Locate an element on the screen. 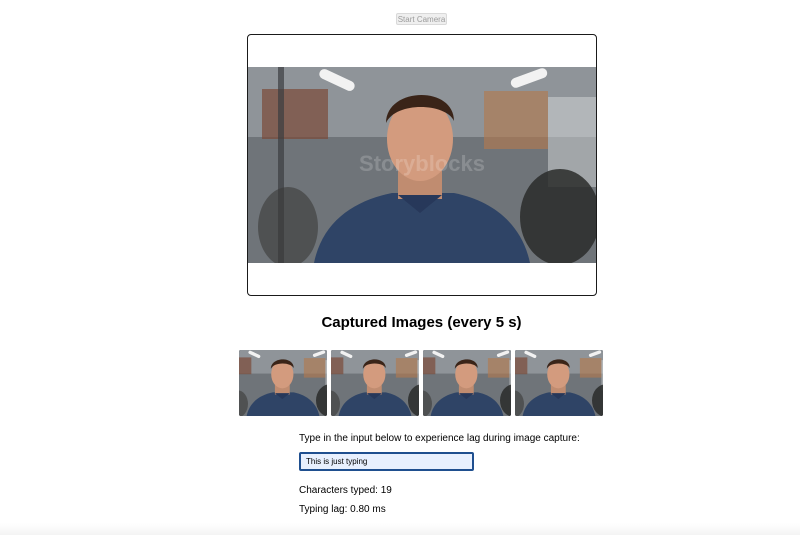 This screenshot has height=535, width=800. typing-input is located at coordinates (386, 461).